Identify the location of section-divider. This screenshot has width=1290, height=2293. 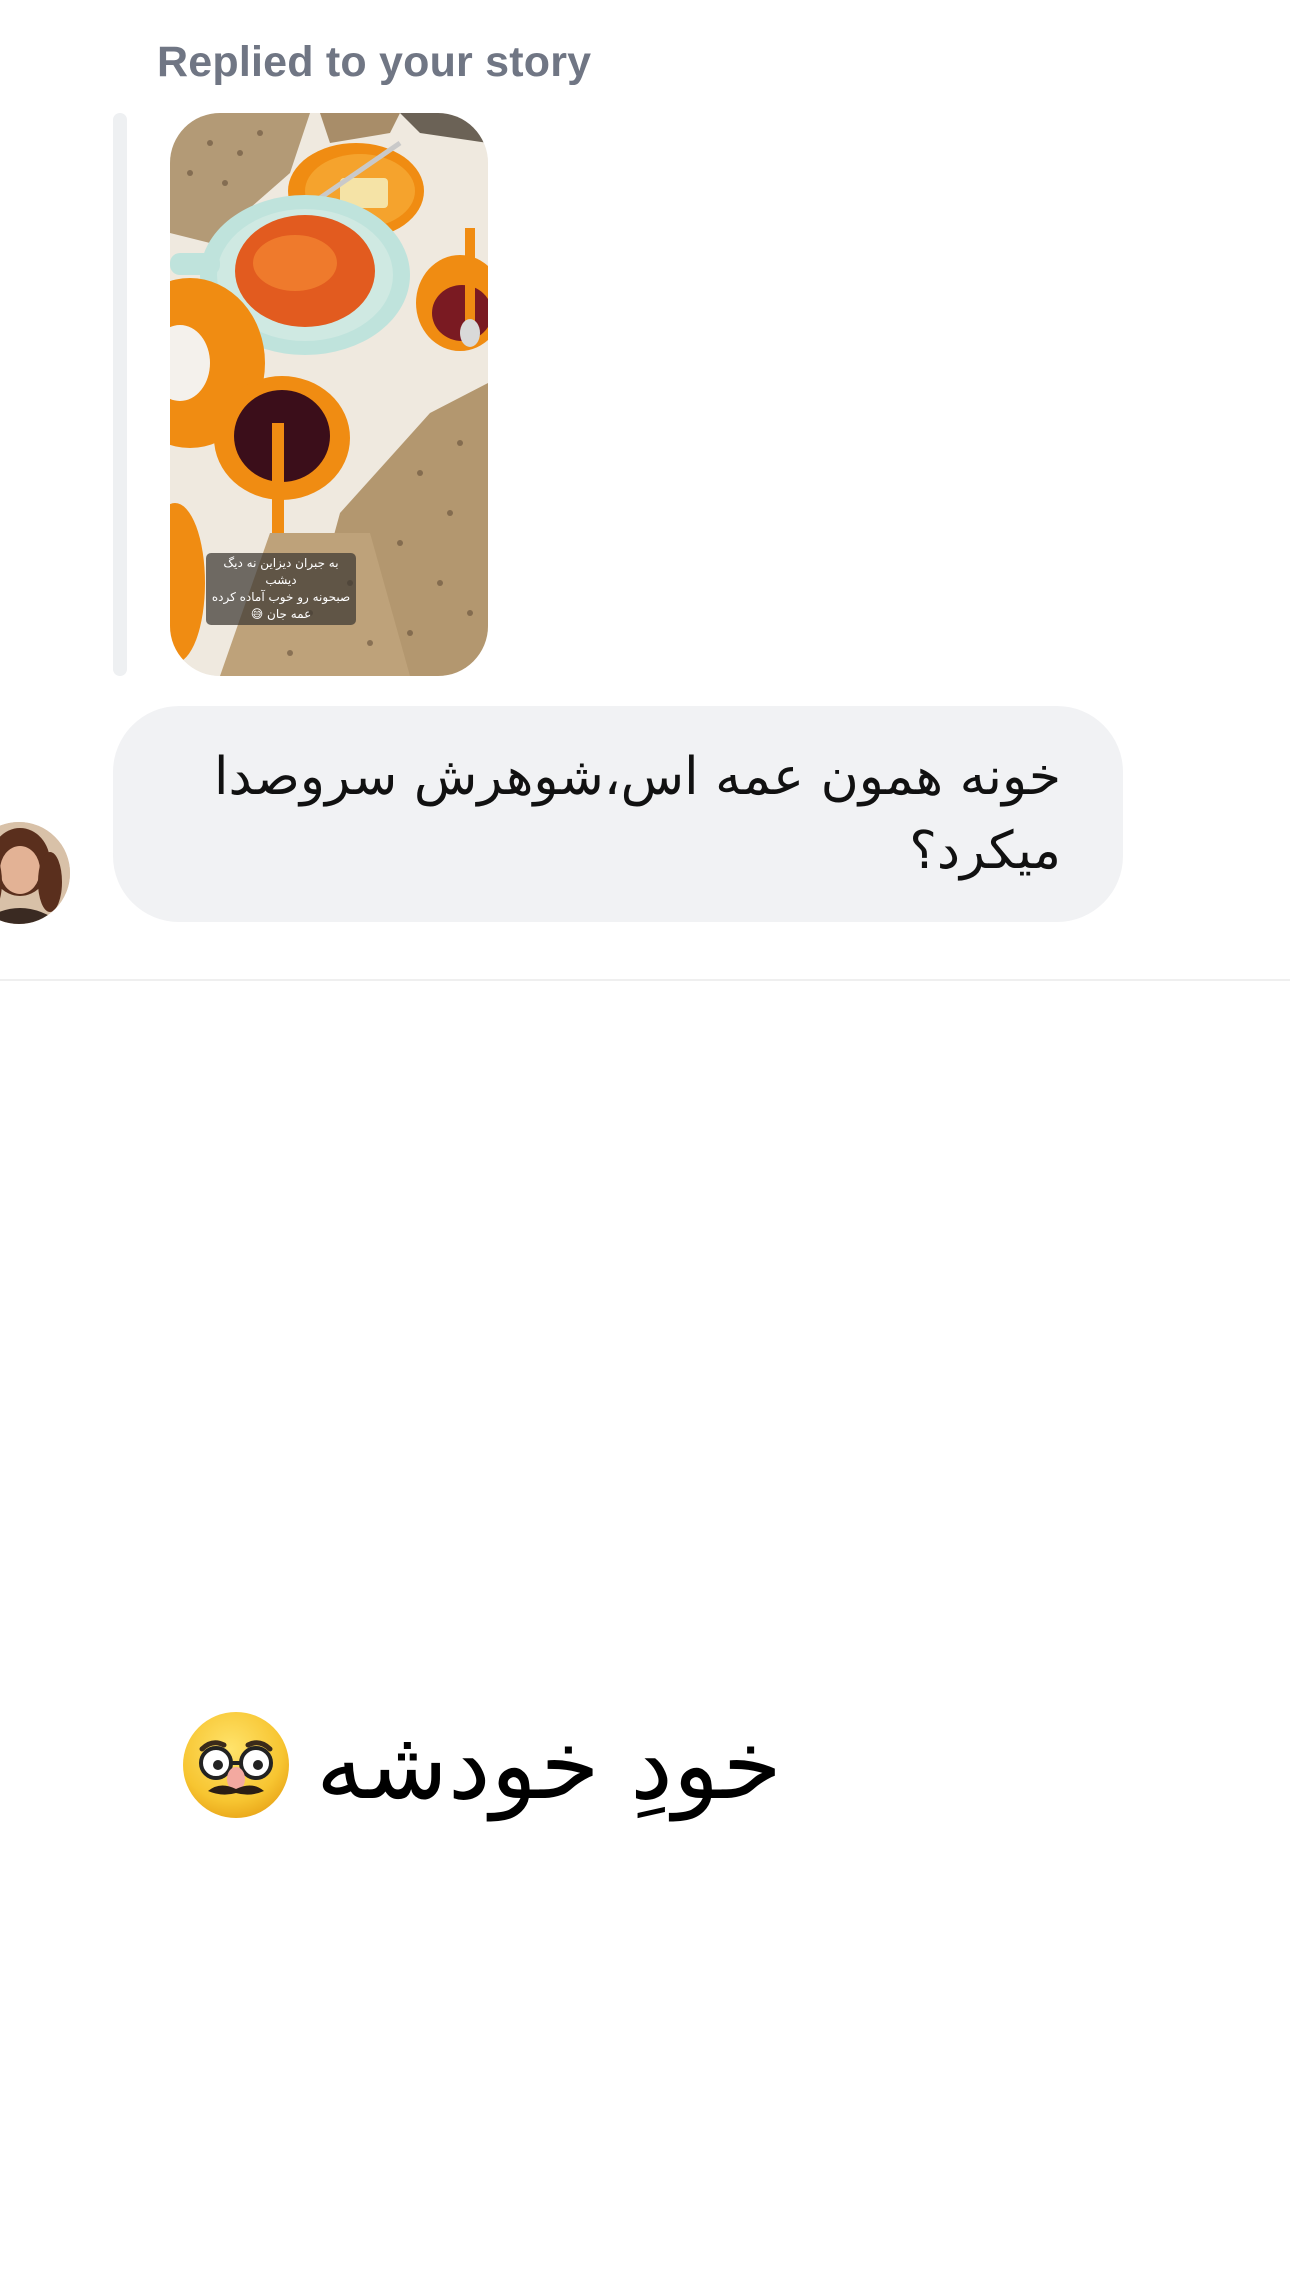
(645, 980).